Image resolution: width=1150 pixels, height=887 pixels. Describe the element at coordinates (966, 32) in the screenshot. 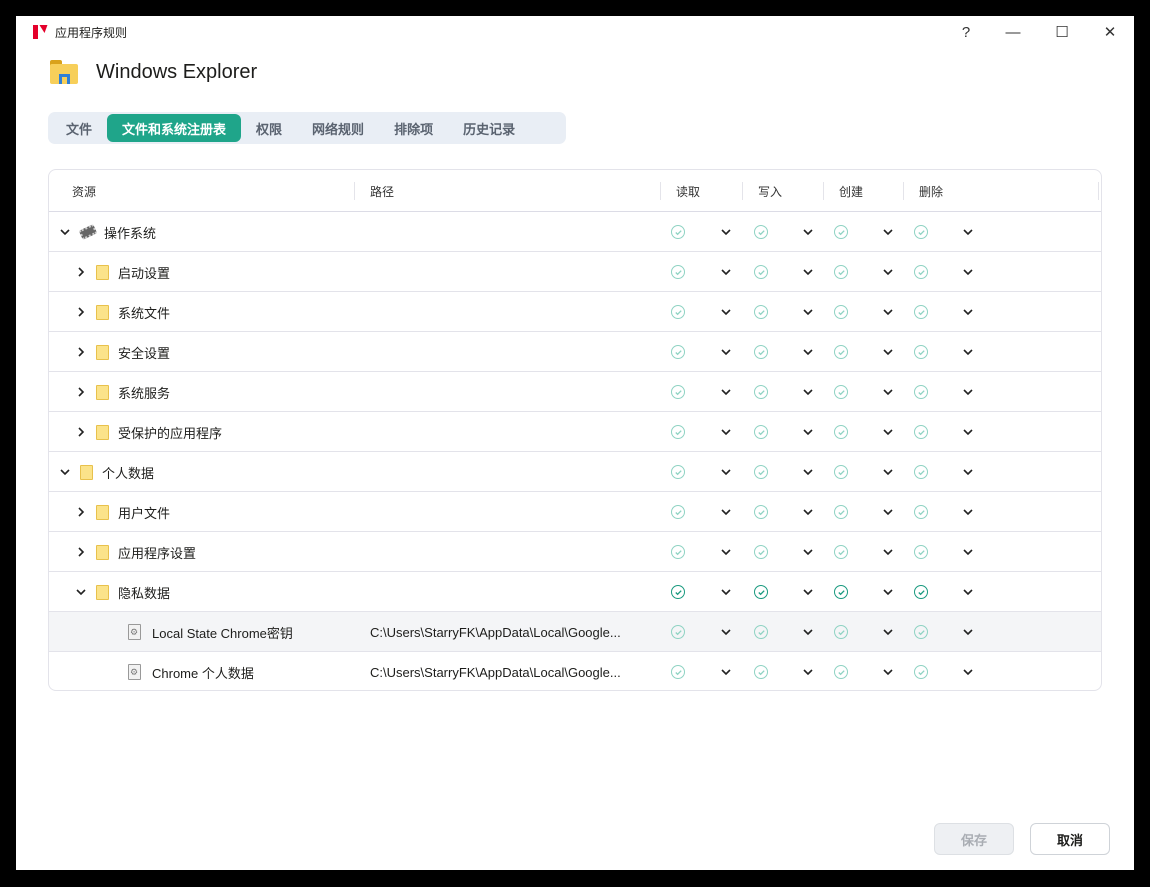

I see `help-button: ?` at that location.